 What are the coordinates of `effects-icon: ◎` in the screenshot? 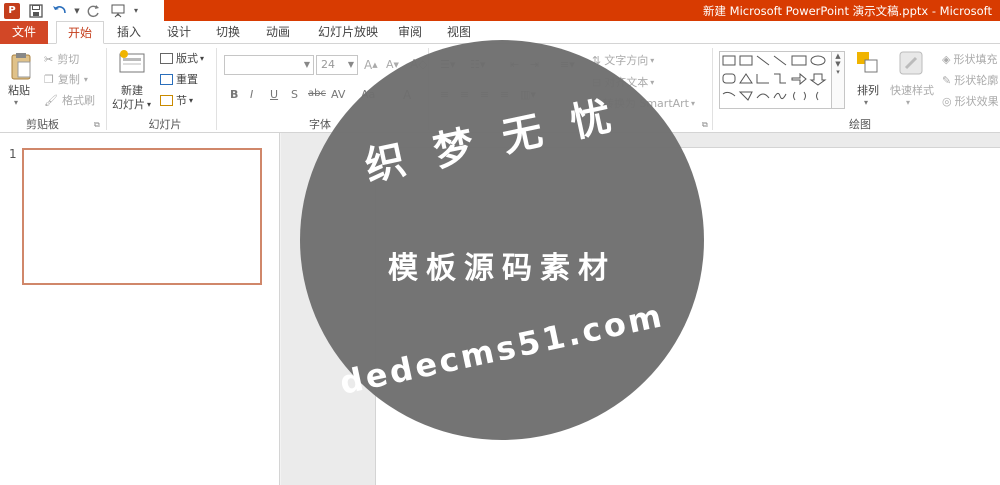 It's located at (947, 101).